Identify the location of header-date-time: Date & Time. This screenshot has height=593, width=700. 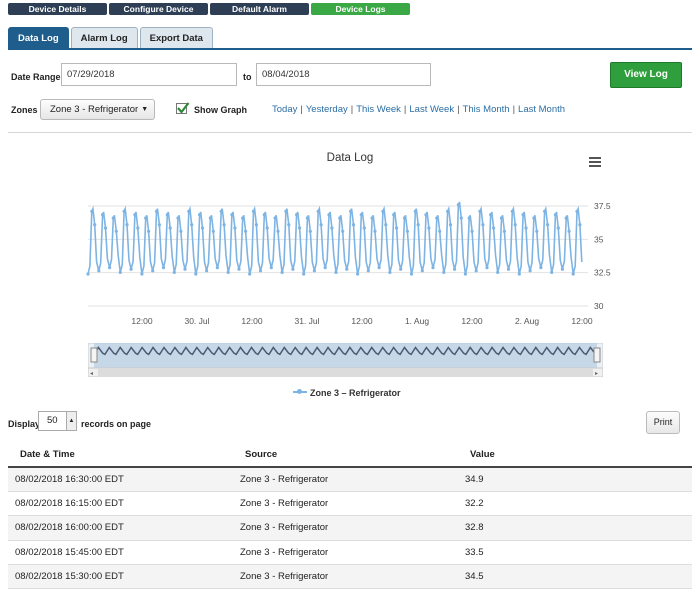
(120, 455).